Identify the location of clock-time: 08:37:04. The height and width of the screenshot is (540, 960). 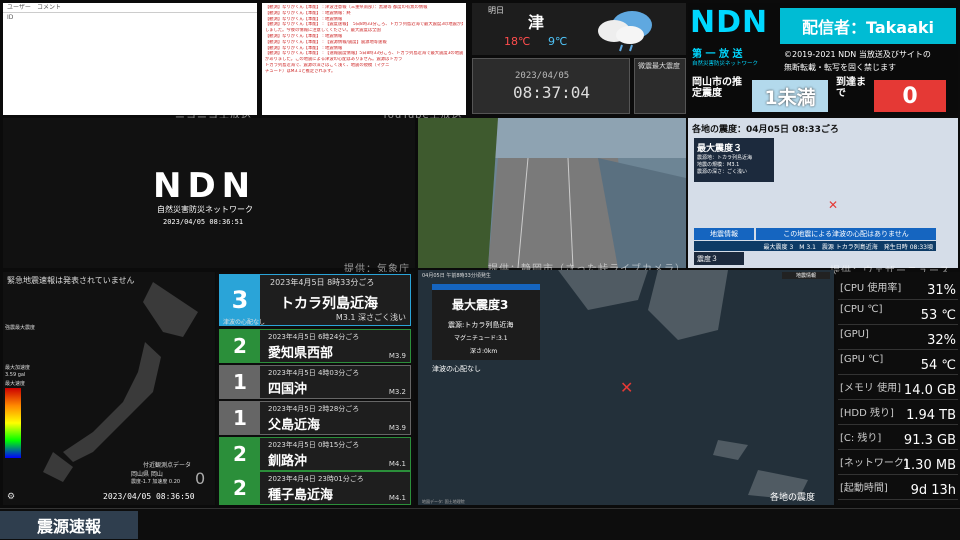
(552, 92).